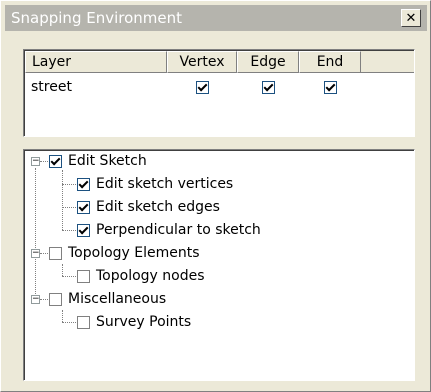  What do you see at coordinates (268, 87) in the screenshot?
I see `edge-checkbox` at bounding box center [268, 87].